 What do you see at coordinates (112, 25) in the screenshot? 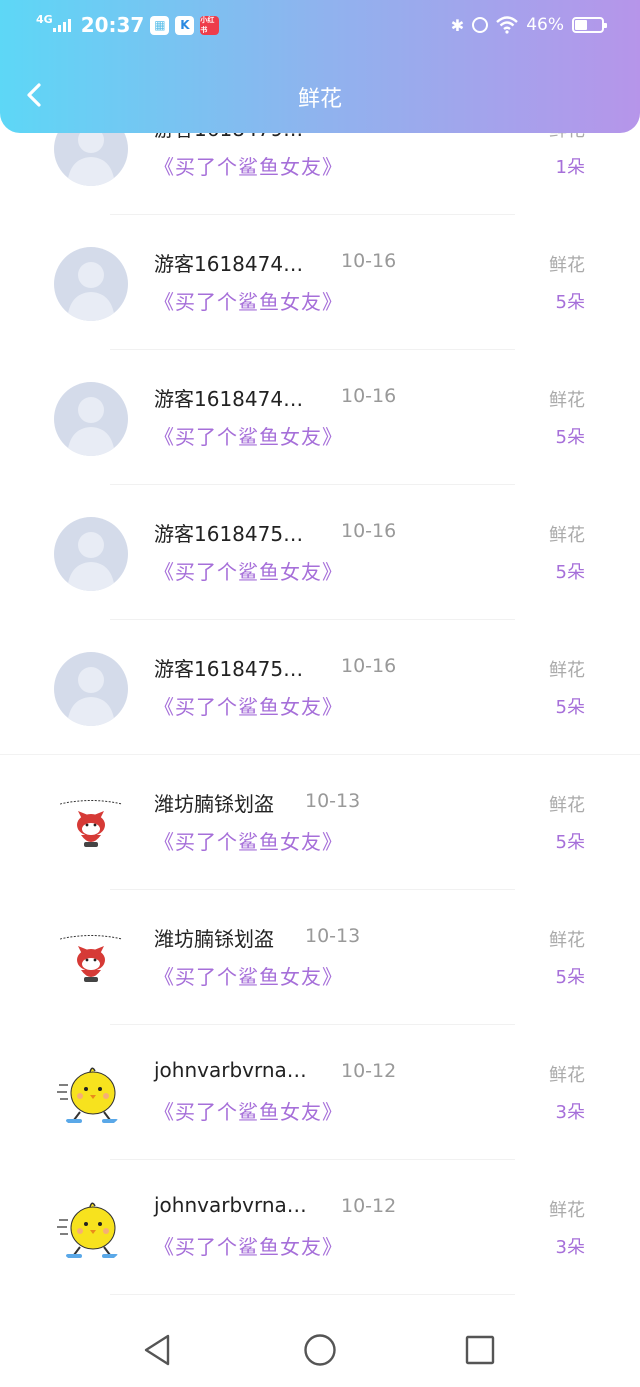
I see `status-time: 20:37` at bounding box center [112, 25].